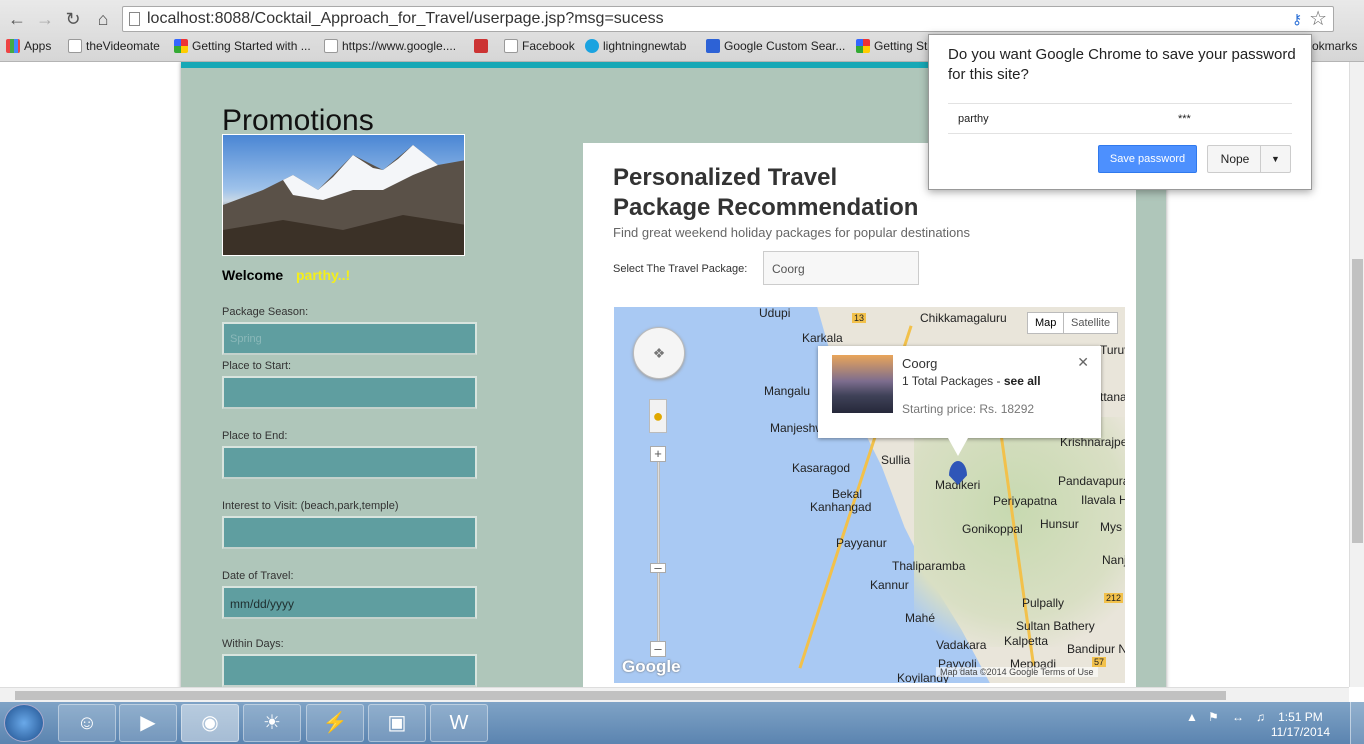 Image resolution: width=1364 pixels, height=744 pixels. What do you see at coordinates (645, 46) in the screenshot?
I see `bookmark-label: lightningnewtab` at bounding box center [645, 46].